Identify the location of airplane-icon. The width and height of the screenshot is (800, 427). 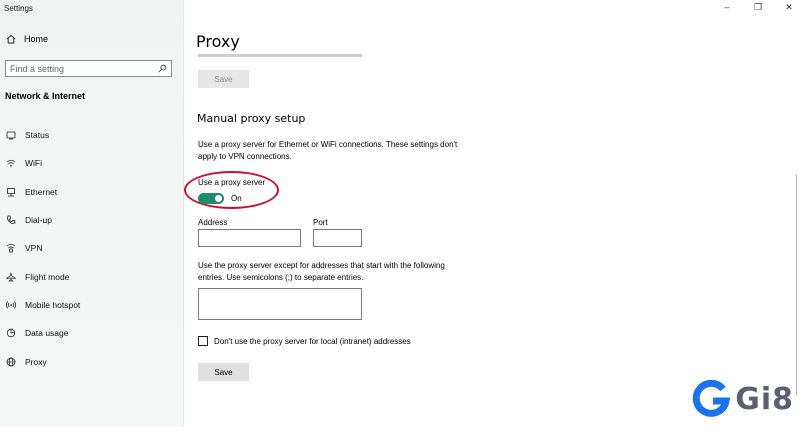
(11, 277).